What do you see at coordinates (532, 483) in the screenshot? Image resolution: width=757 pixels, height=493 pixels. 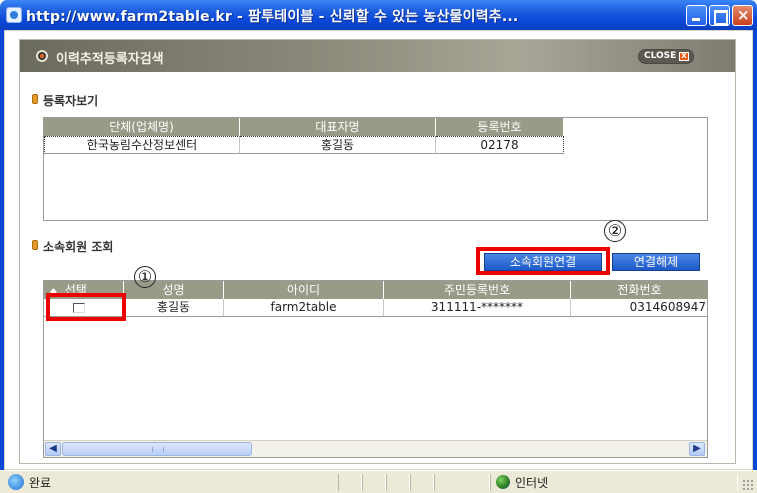 I see `security-zone-label: 인터넷` at bounding box center [532, 483].